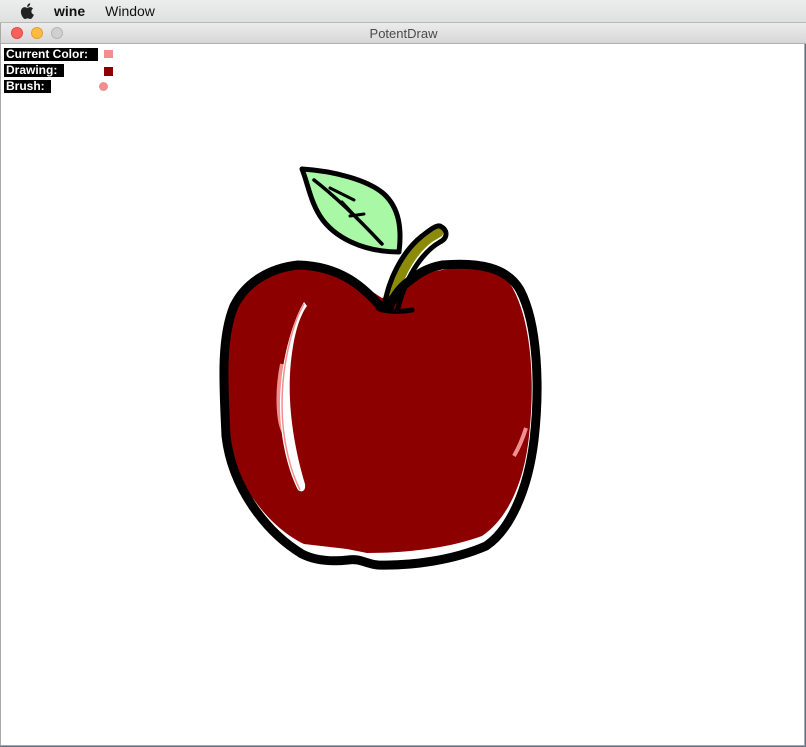  Describe the element at coordinates (69, 11) in the screenshot. I see `app-menu-wine: wine` at that location.